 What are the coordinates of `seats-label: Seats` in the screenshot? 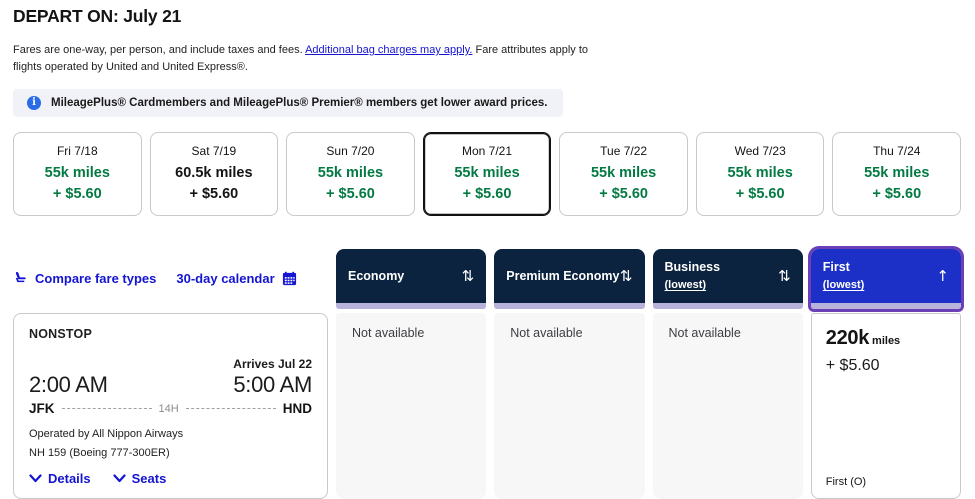 It's located at (149, 479).